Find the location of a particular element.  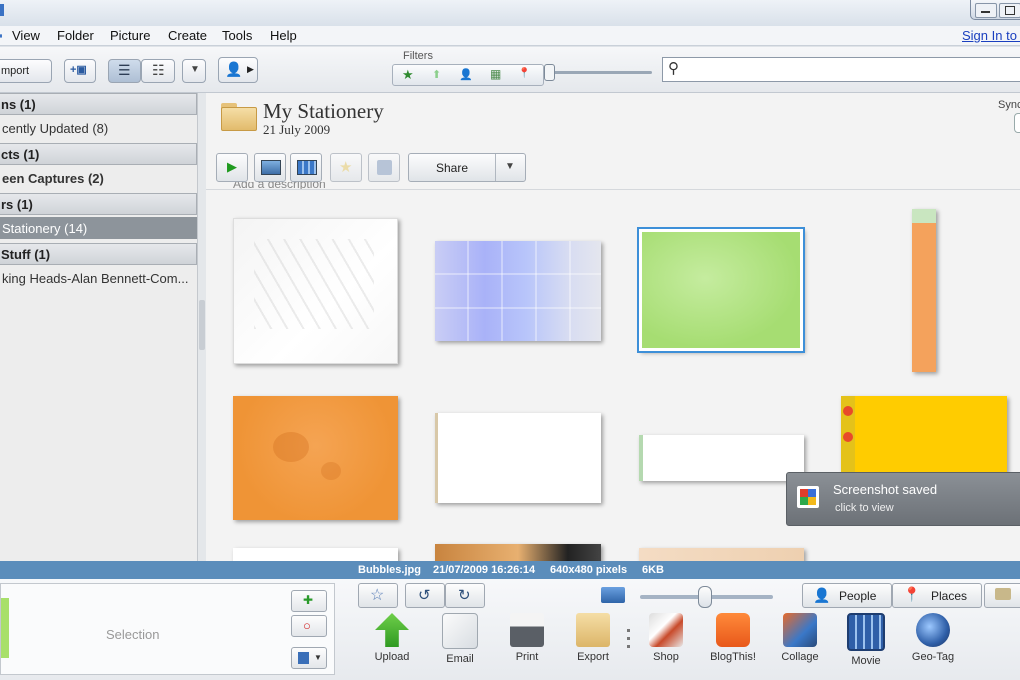

selection-label: Selection is located at coordinates (133, 634).